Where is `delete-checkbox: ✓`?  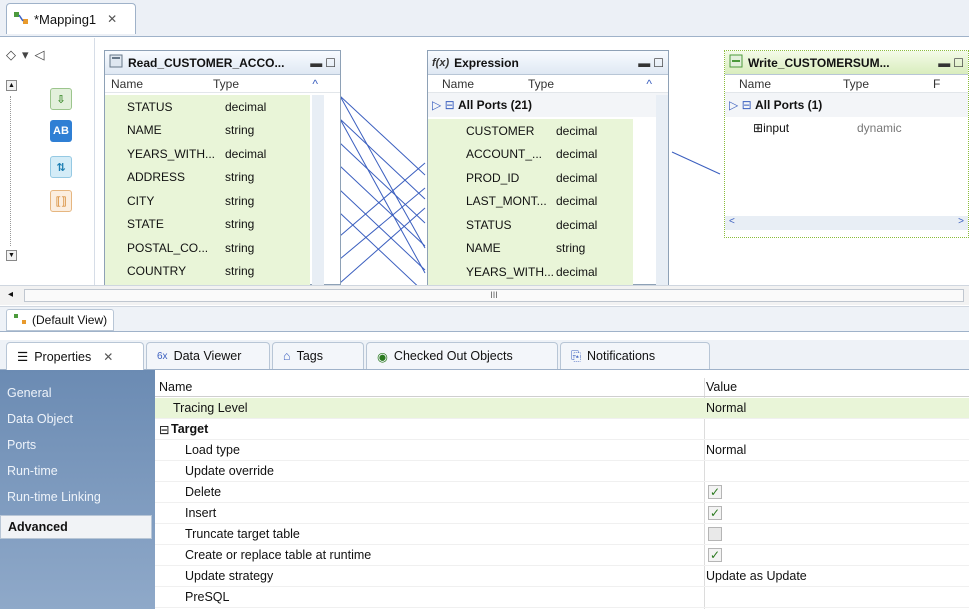 delete-checkbox: ✓ is located at coordinates (715, 492).